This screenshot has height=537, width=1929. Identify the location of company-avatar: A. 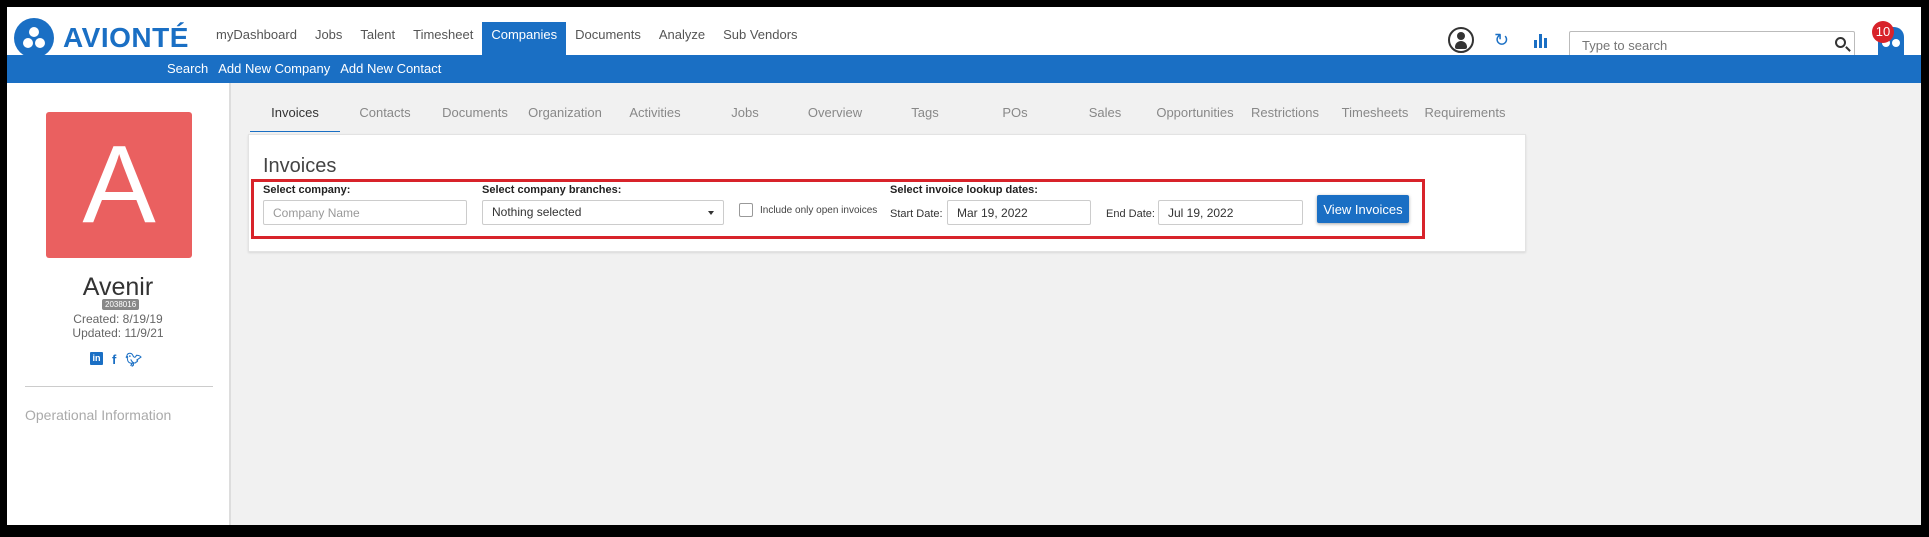
(119, 185).